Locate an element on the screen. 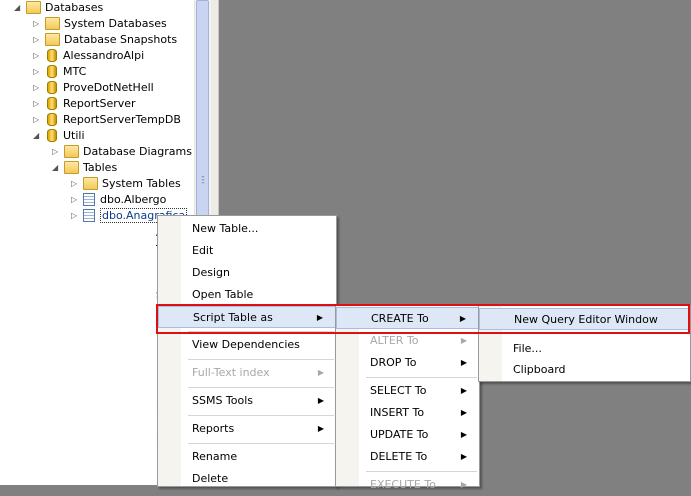  tree-node-database-diagrams: ▷ Database Diagrams is located at coordinates (122, 152).